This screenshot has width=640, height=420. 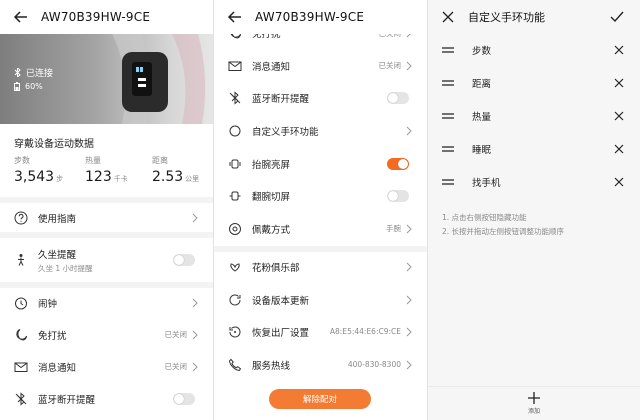 I want to click on header: 自定义手环功能, so click(x=534, y=17).